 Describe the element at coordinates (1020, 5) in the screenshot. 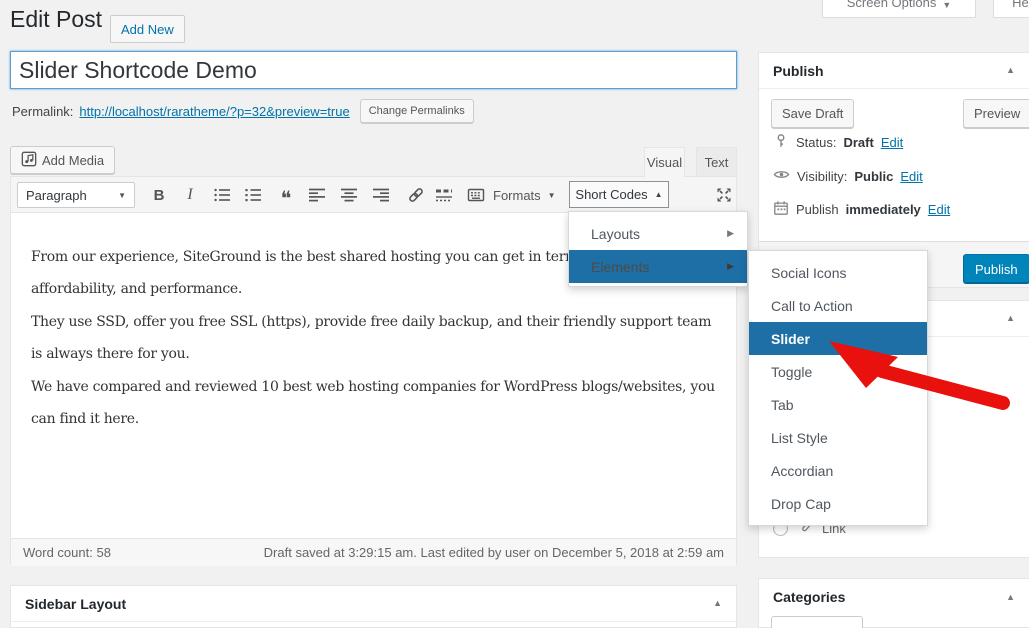

I see `help-label: Help` at that location.